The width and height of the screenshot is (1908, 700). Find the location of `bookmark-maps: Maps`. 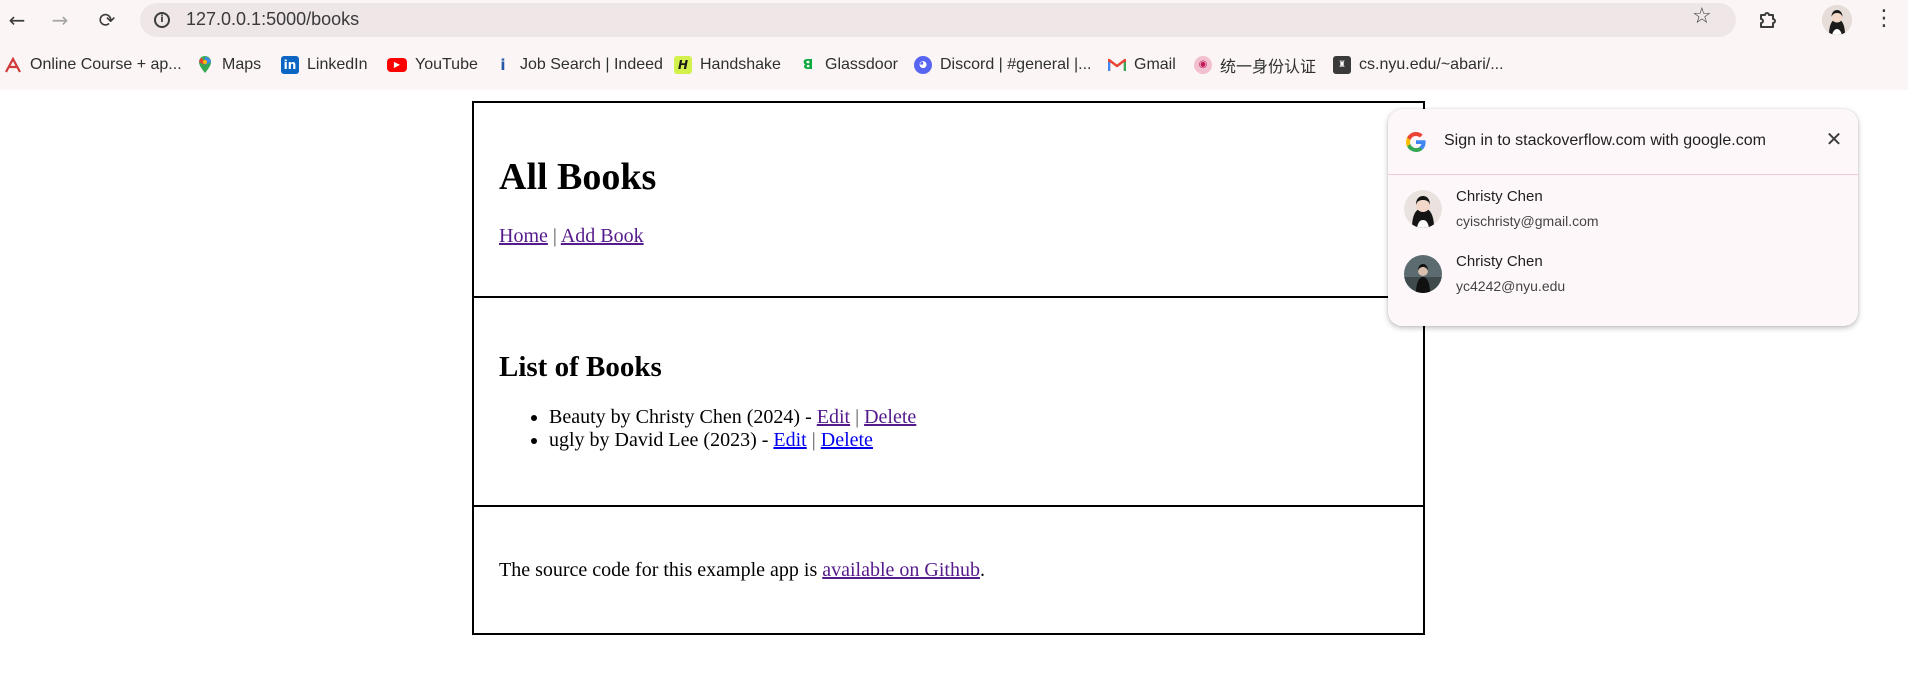

bookmark-maps: Maps is located at coordinates (228, 65).